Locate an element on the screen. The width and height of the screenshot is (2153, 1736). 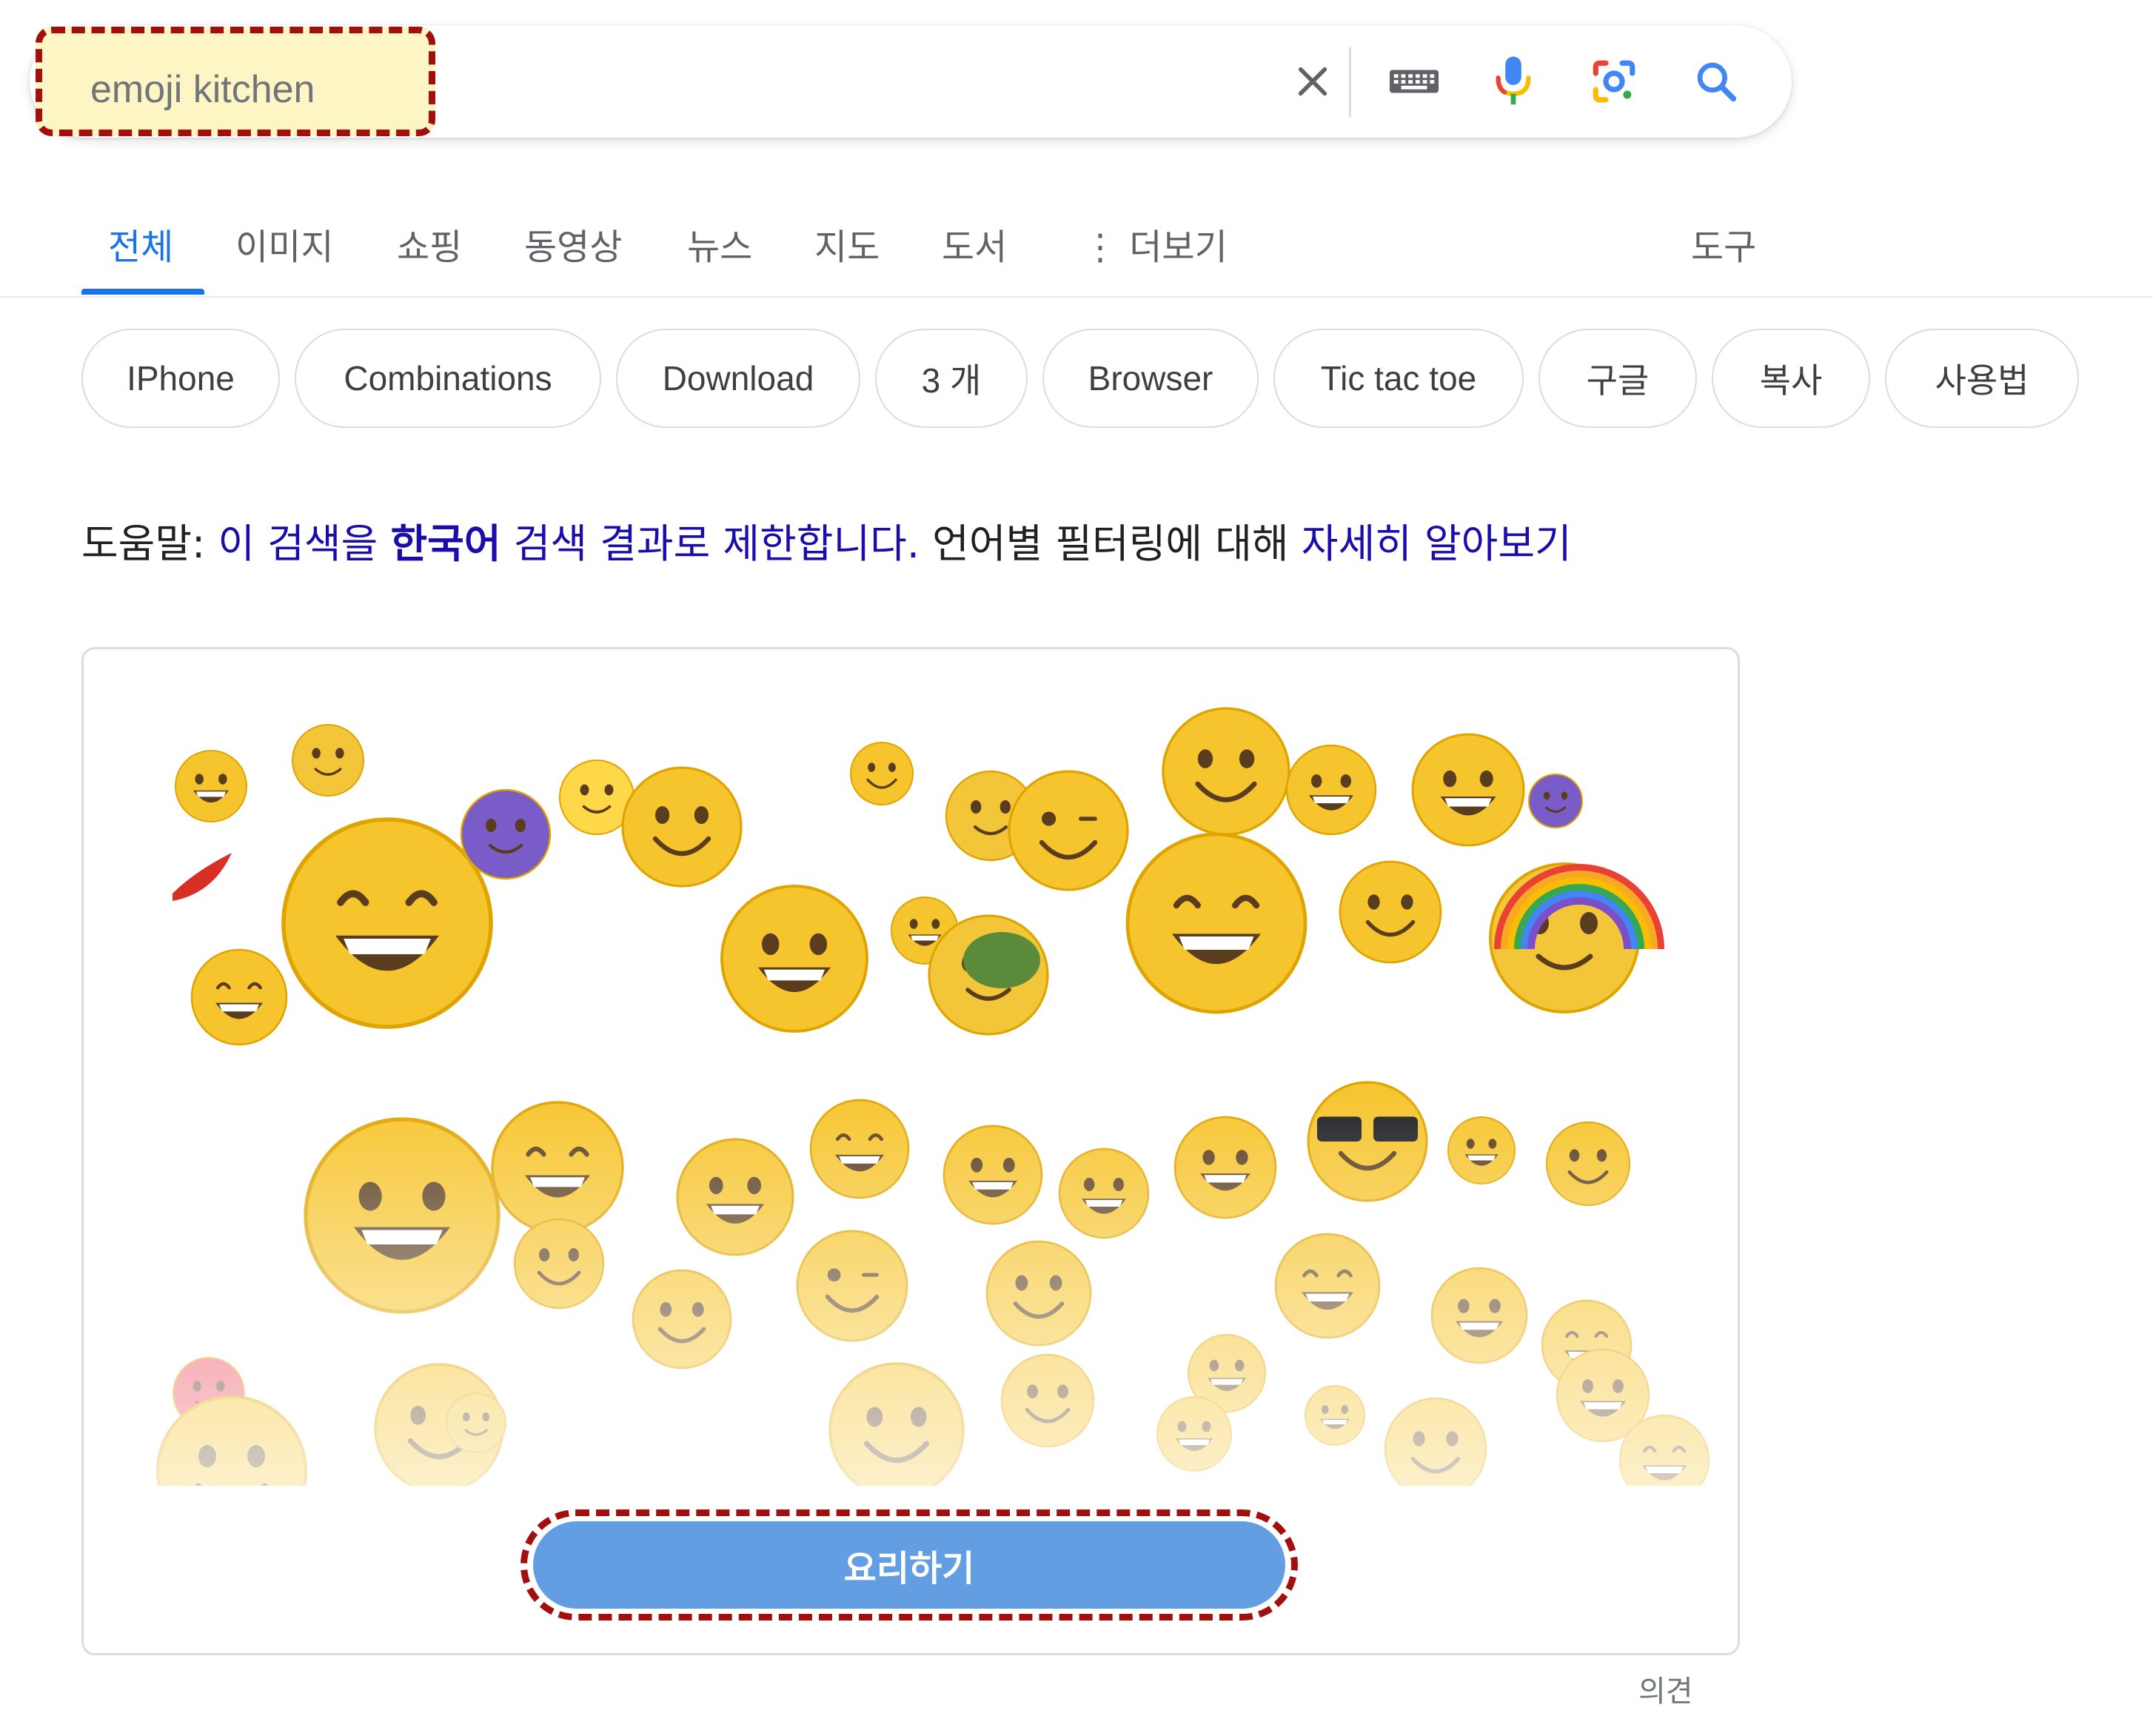
search-input: emoji kitchen is located at coordinates (235, 81).